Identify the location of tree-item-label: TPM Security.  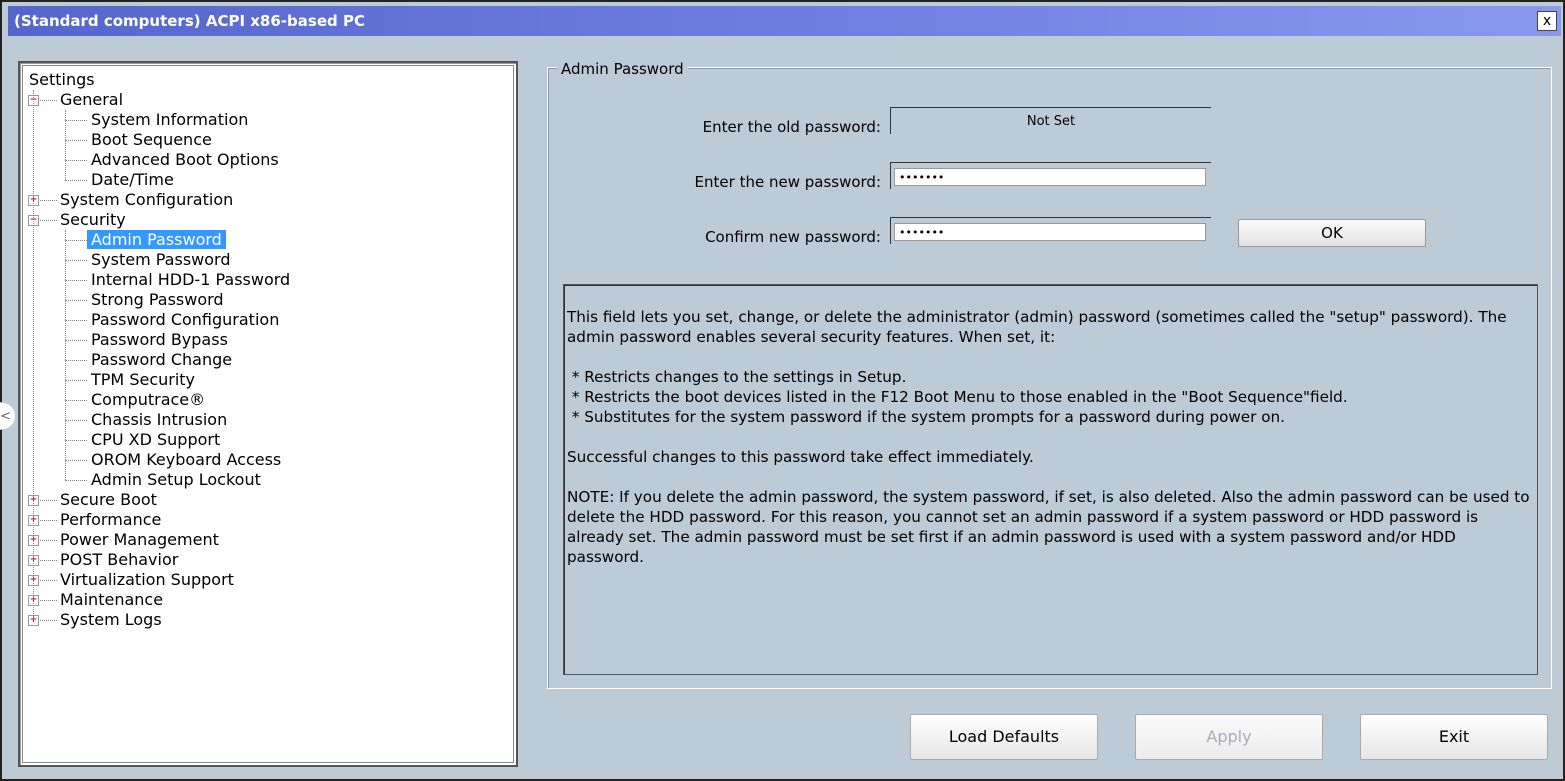
(143, 379).